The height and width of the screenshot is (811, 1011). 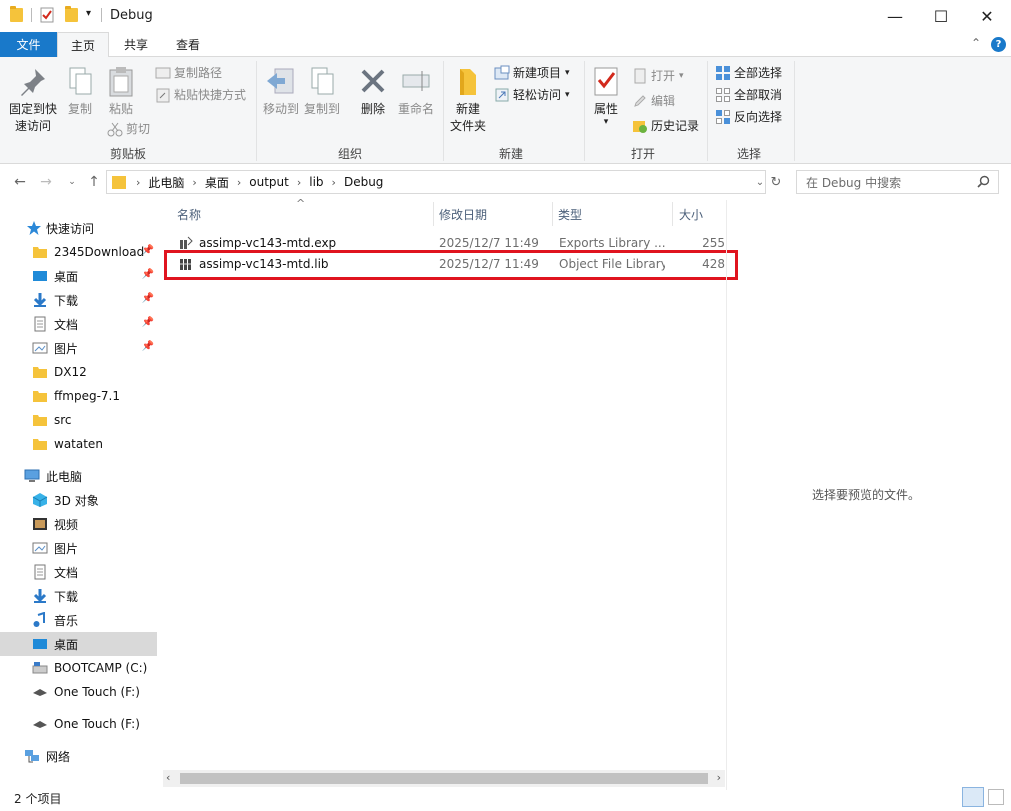 I want to click on tab-share: 共享, so click(x=136, y=44).